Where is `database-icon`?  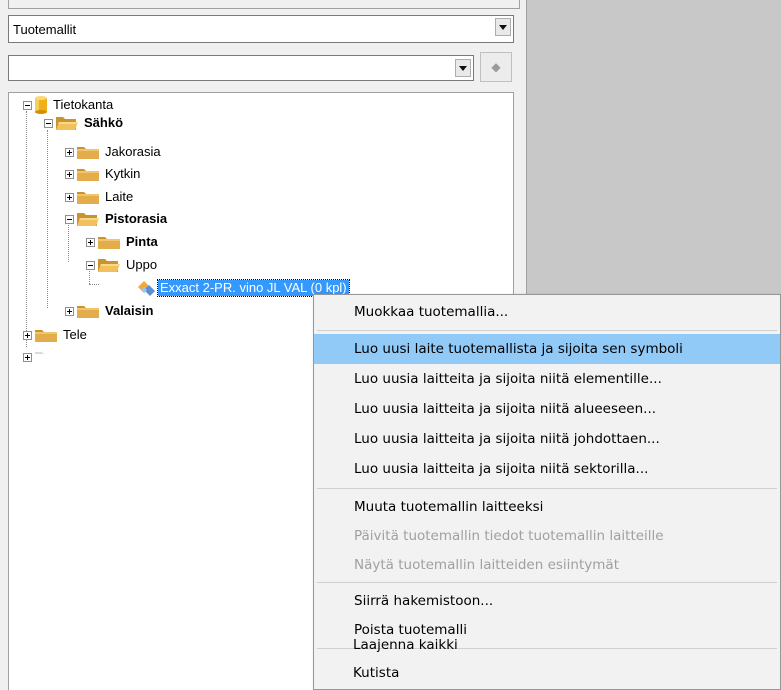 database-icon is located at coordinates (41, 105).